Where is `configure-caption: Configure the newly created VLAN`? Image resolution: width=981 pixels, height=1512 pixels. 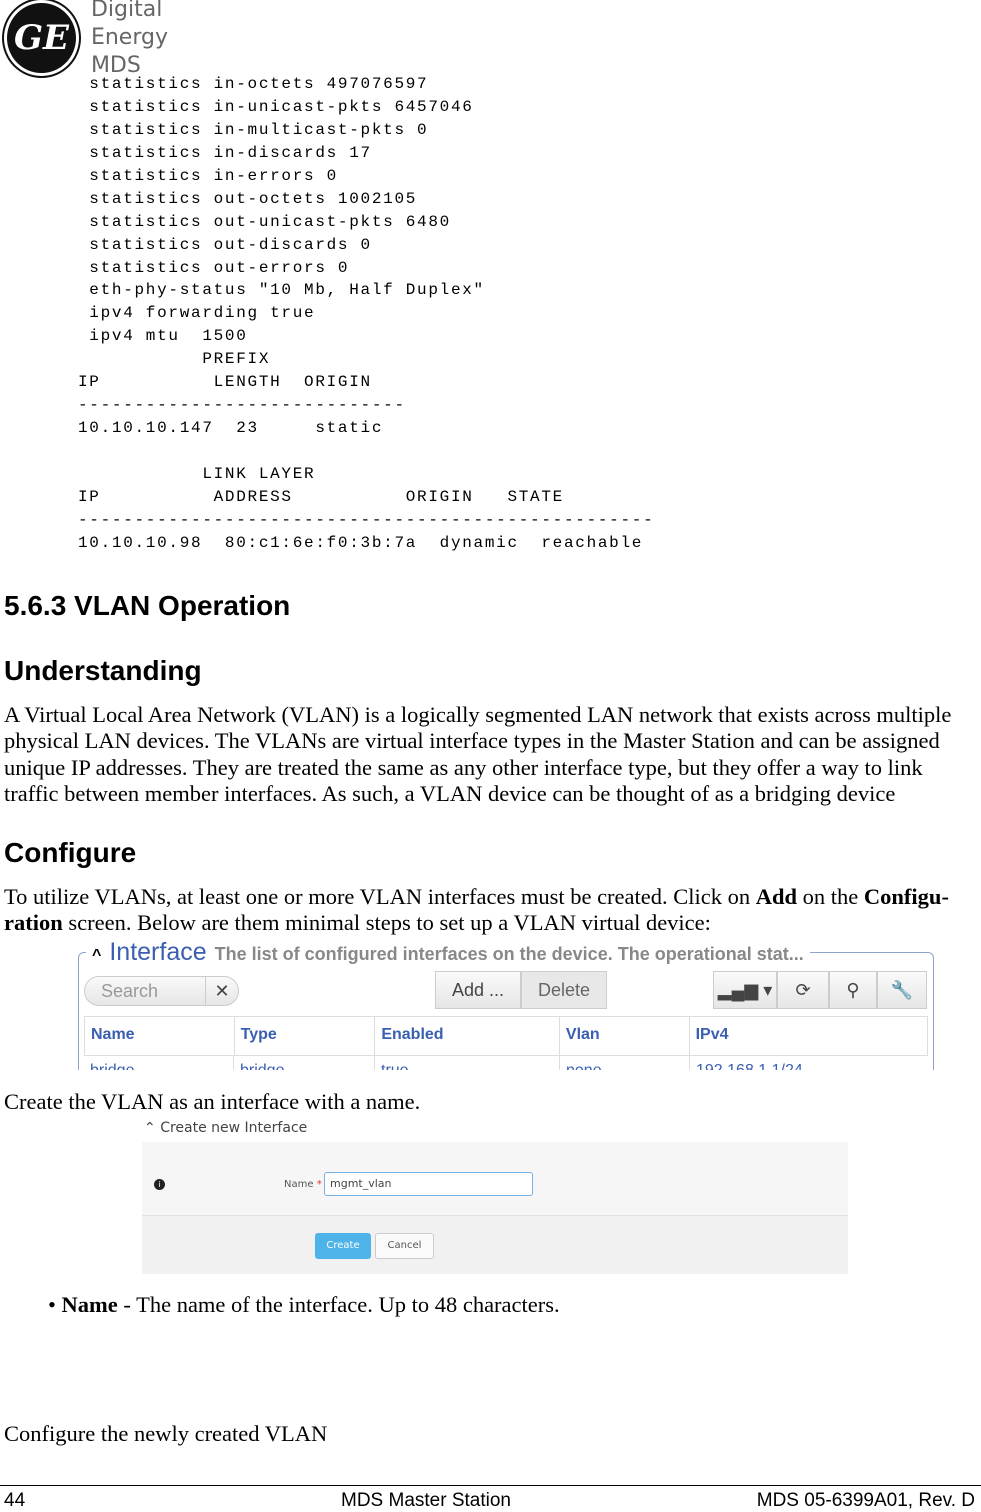
configure-caption: Configure the newly created VLAN is located at coordinates (166, 1433).